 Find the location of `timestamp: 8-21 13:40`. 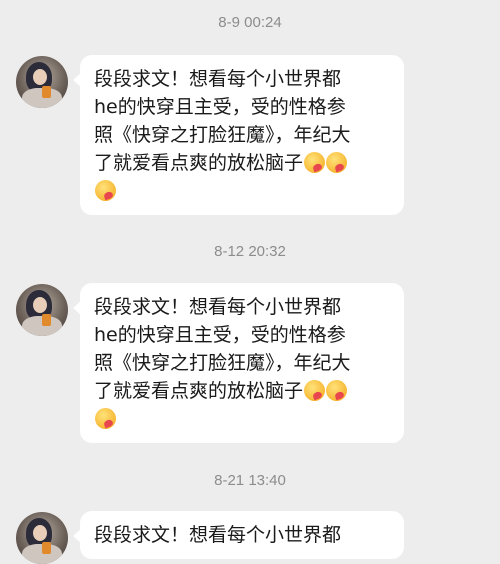

timestamp: 8-21 13:40 is located at coordinates (250, 480).